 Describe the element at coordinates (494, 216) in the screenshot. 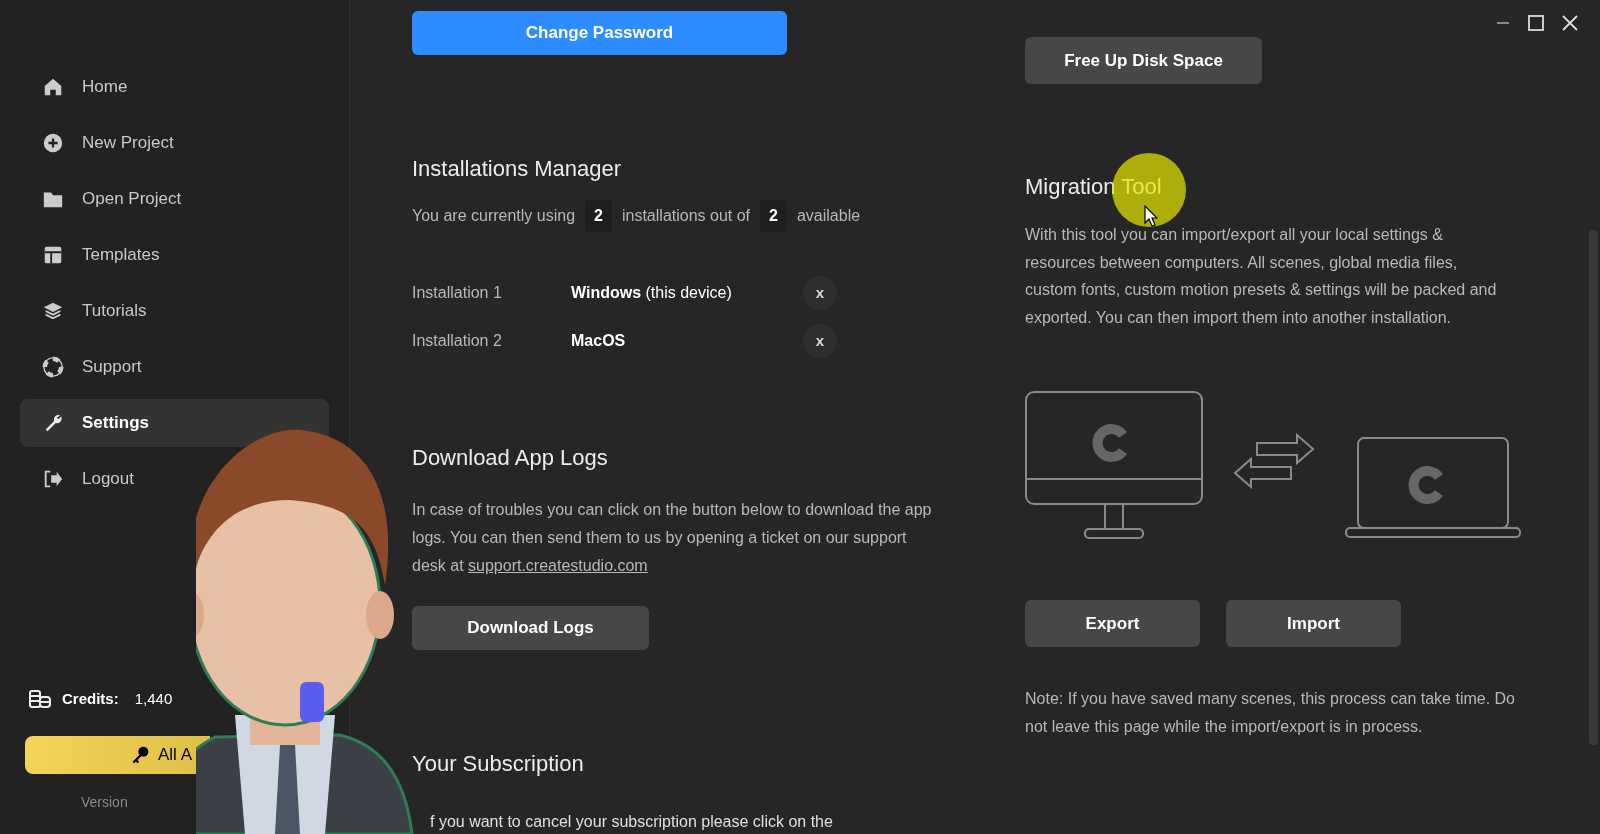

I see `usage-text: You are currently using` at that location.